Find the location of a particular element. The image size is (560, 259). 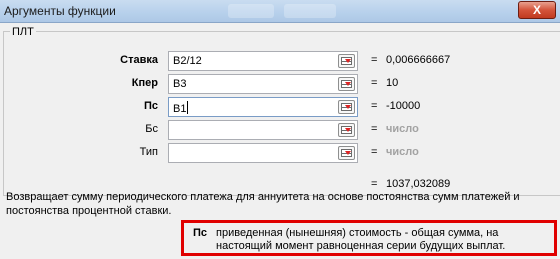

argument-row-pv: Пс B1 = -10000 is located at coordinates (280, 107).